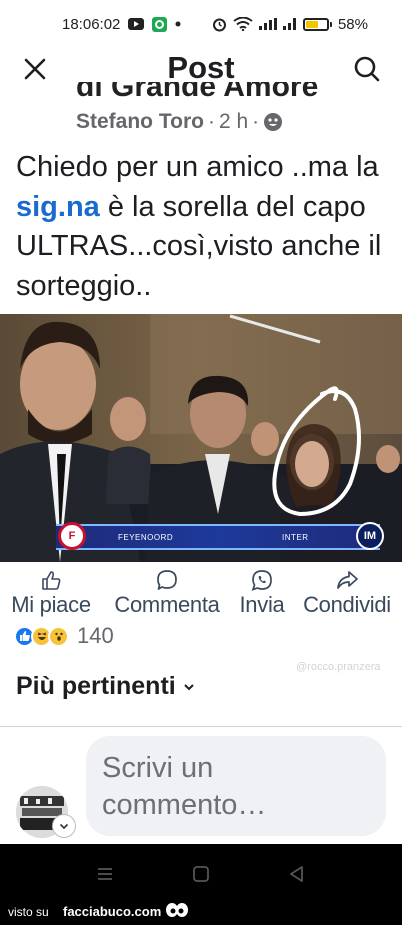 The image size is (402, 925). Describe the element at coordinates (201, 912) in the screenshot. I see `site-footer: visto su facciabuco.com` at that location.